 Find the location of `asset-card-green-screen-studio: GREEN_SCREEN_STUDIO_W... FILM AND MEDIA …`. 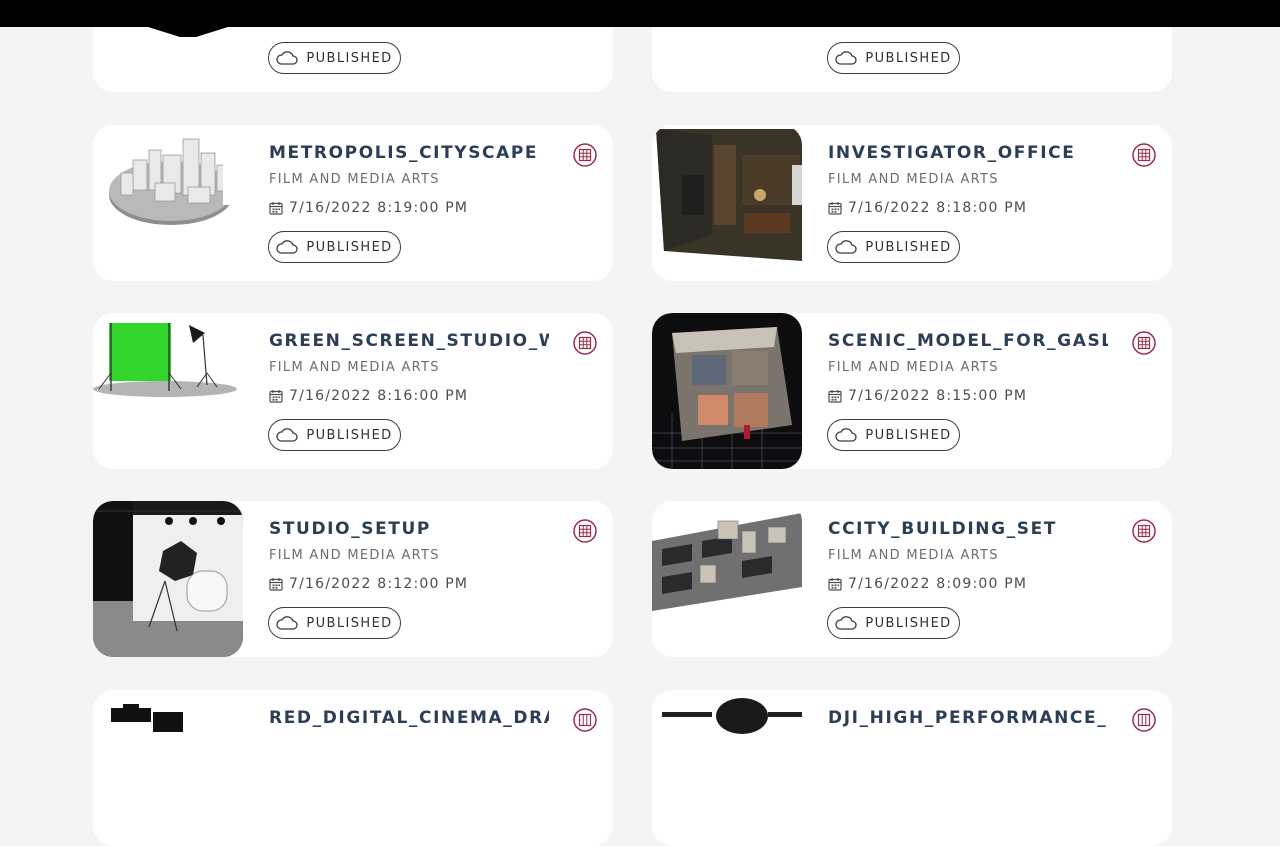

asset-card-green-screen-studio: GREEN_SCREEN_STUDIO_W... FILM AND MEDIA … is located at coordinates (353, 391).